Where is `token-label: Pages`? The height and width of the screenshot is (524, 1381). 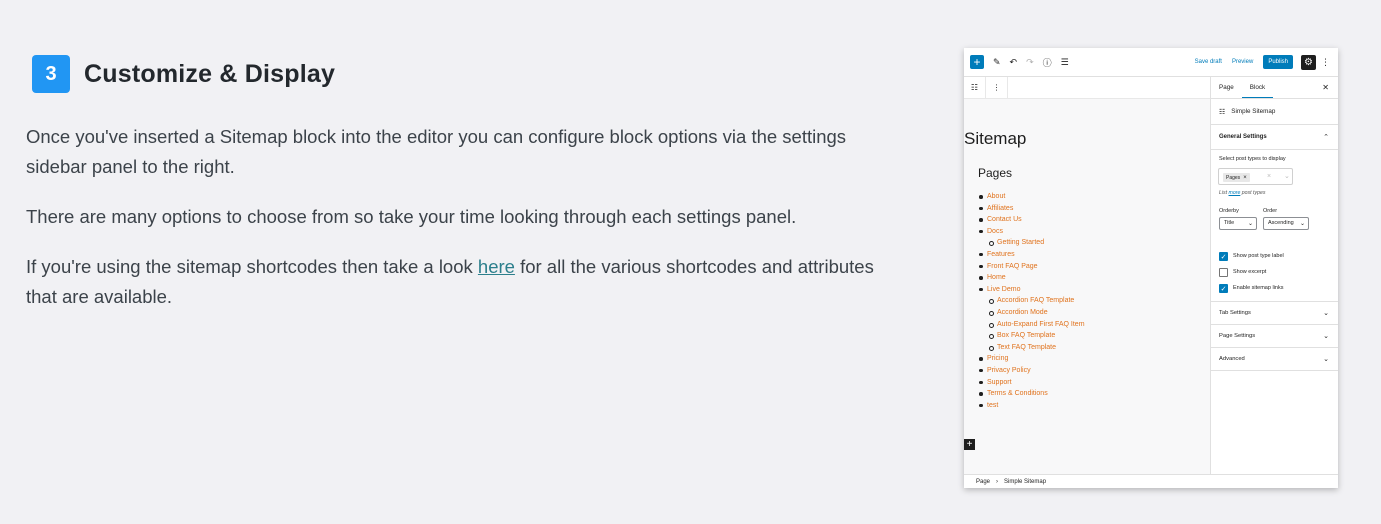
token-label: Pages is located at coordinates (1233, 177).